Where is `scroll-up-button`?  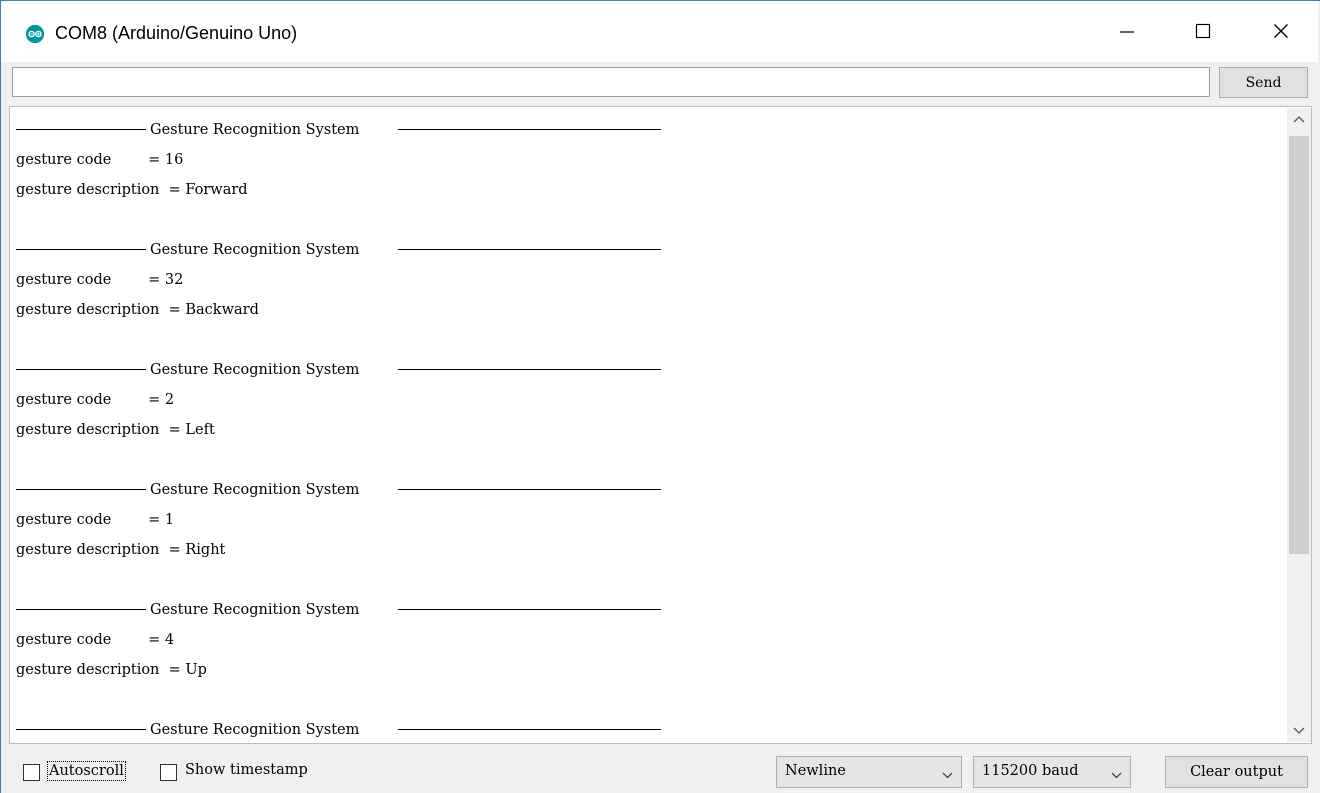
scroll-up-button is located at coordinates (1299, 119).